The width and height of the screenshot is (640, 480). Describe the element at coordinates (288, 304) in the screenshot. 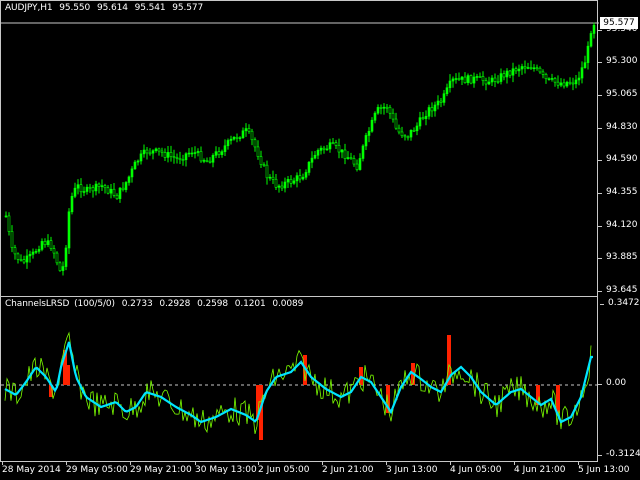

I see `indicator-value: 0.0089` at that location.